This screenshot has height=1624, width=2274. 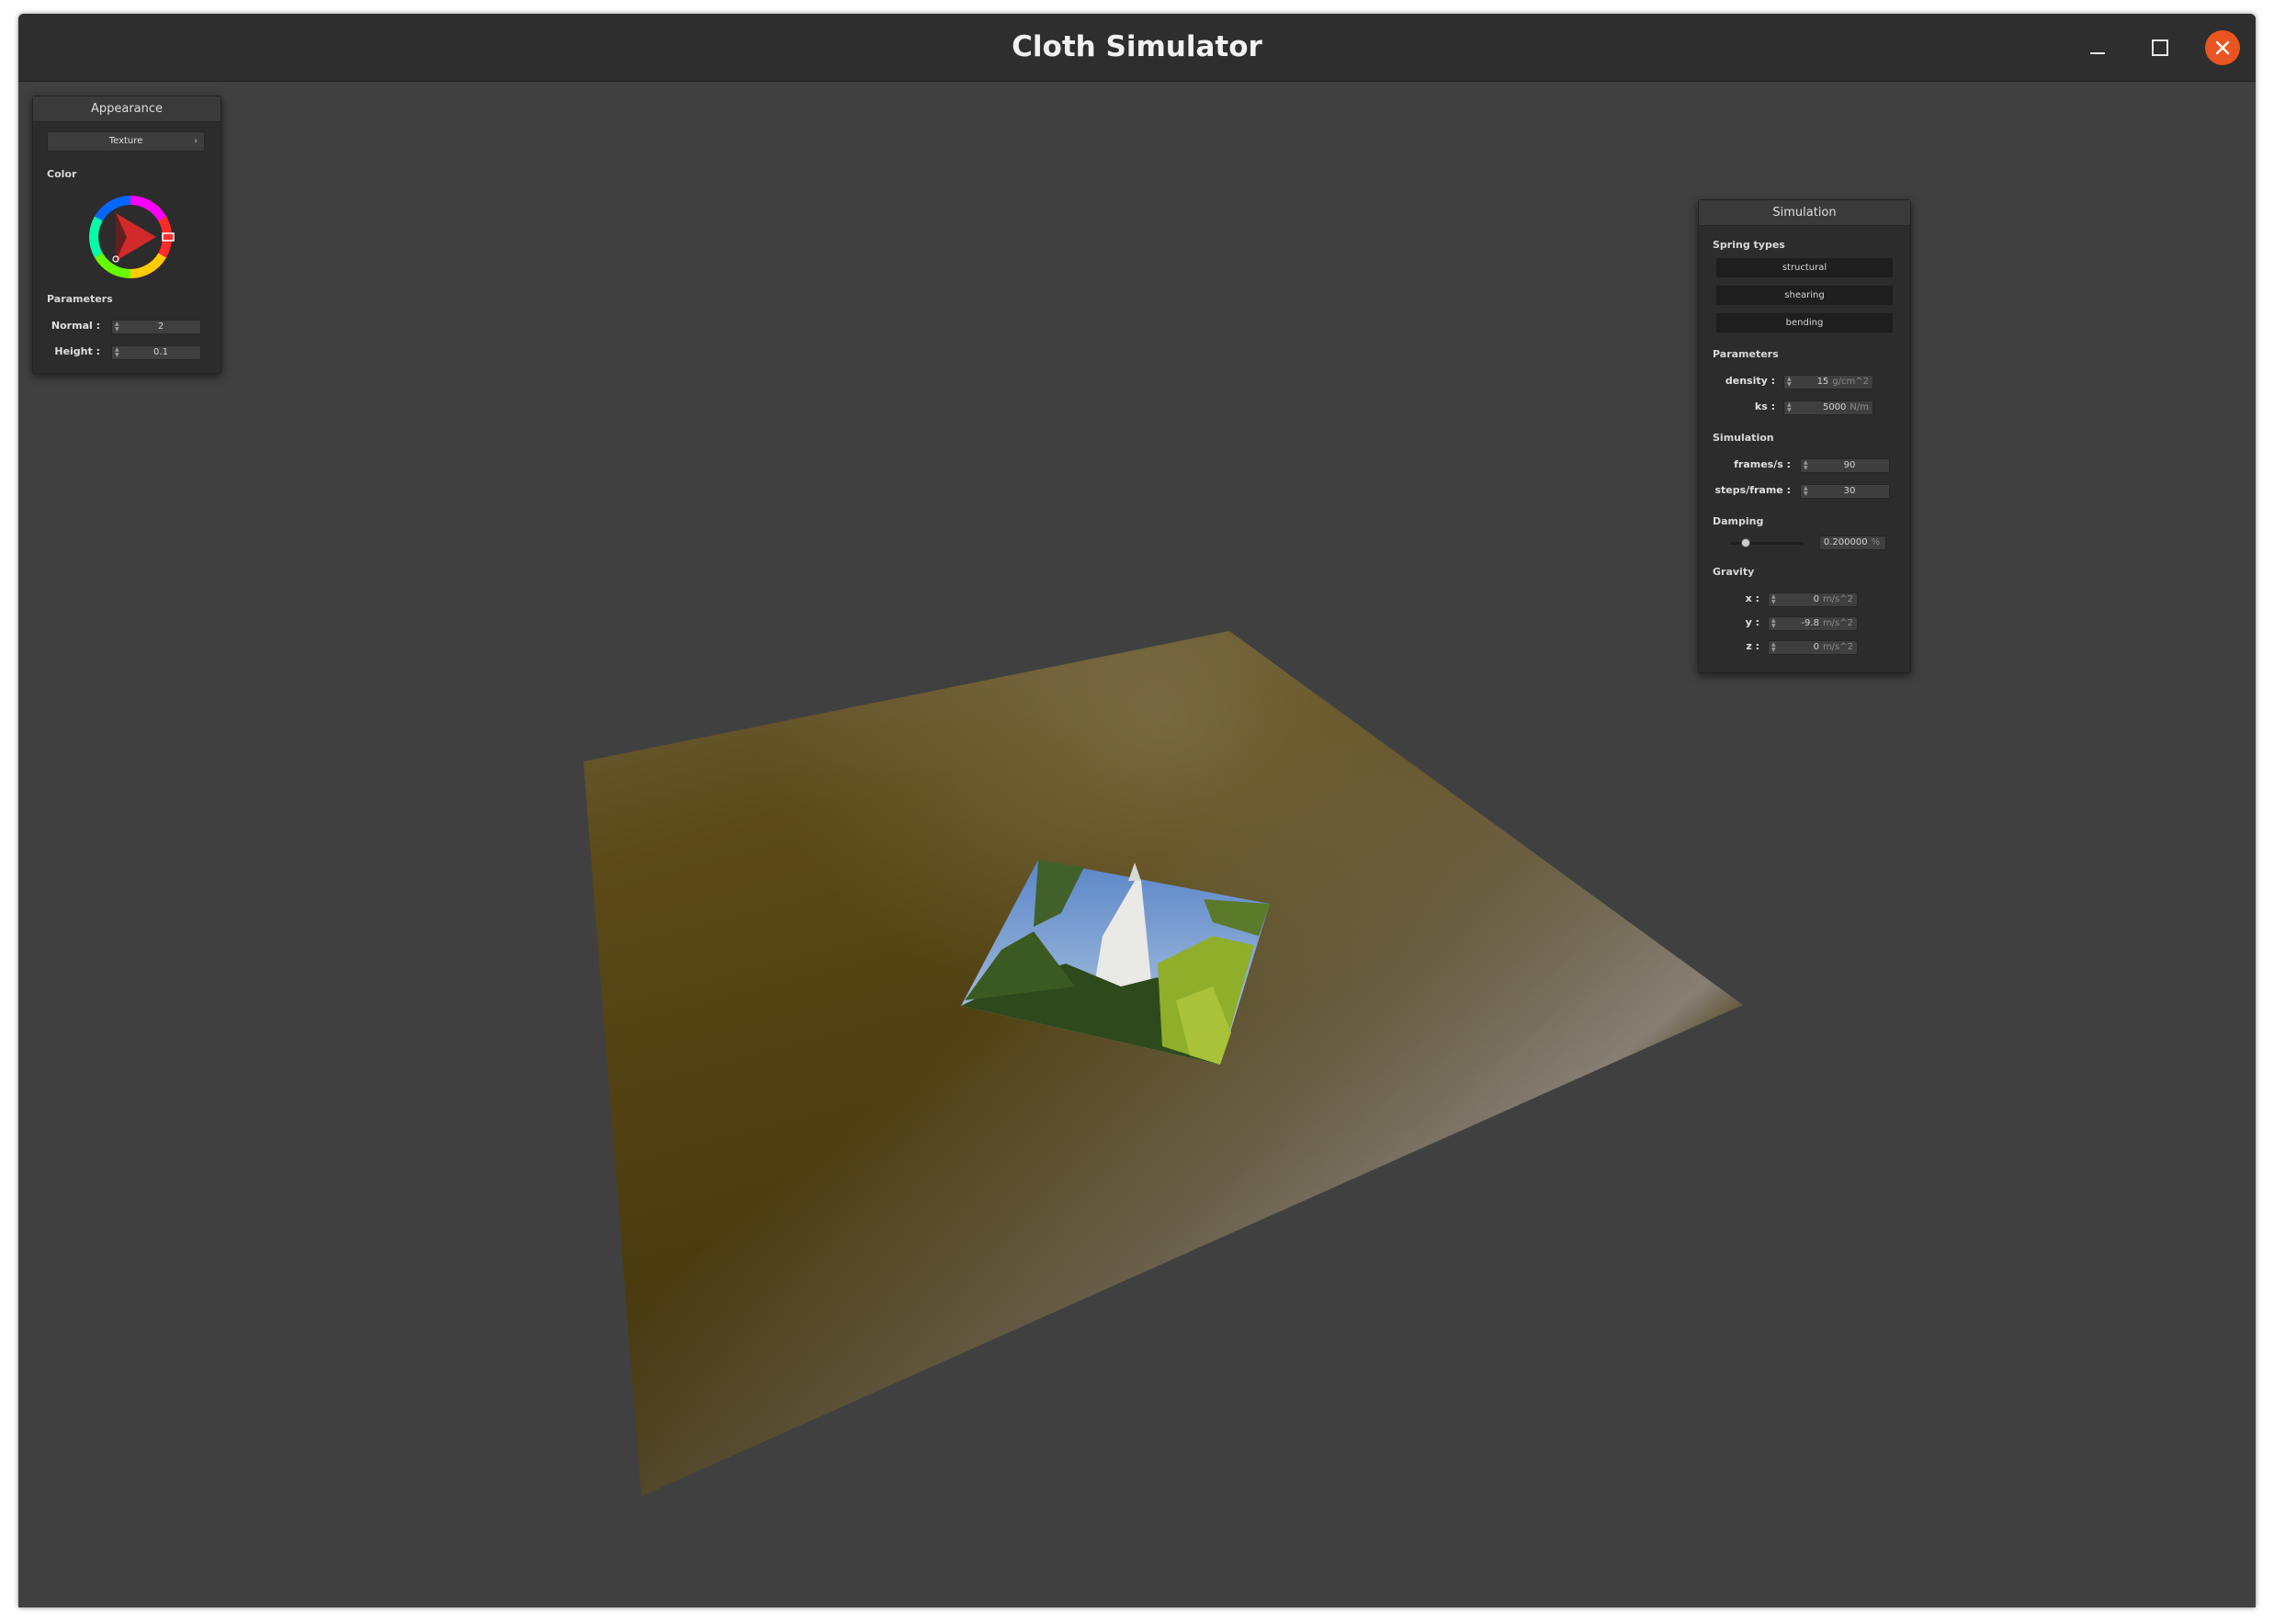 What do you see at coordinates (1837, 599) in the screenshot?
I see `gravity-x-unit: m/s^2` at bounding box center [1837, 599].